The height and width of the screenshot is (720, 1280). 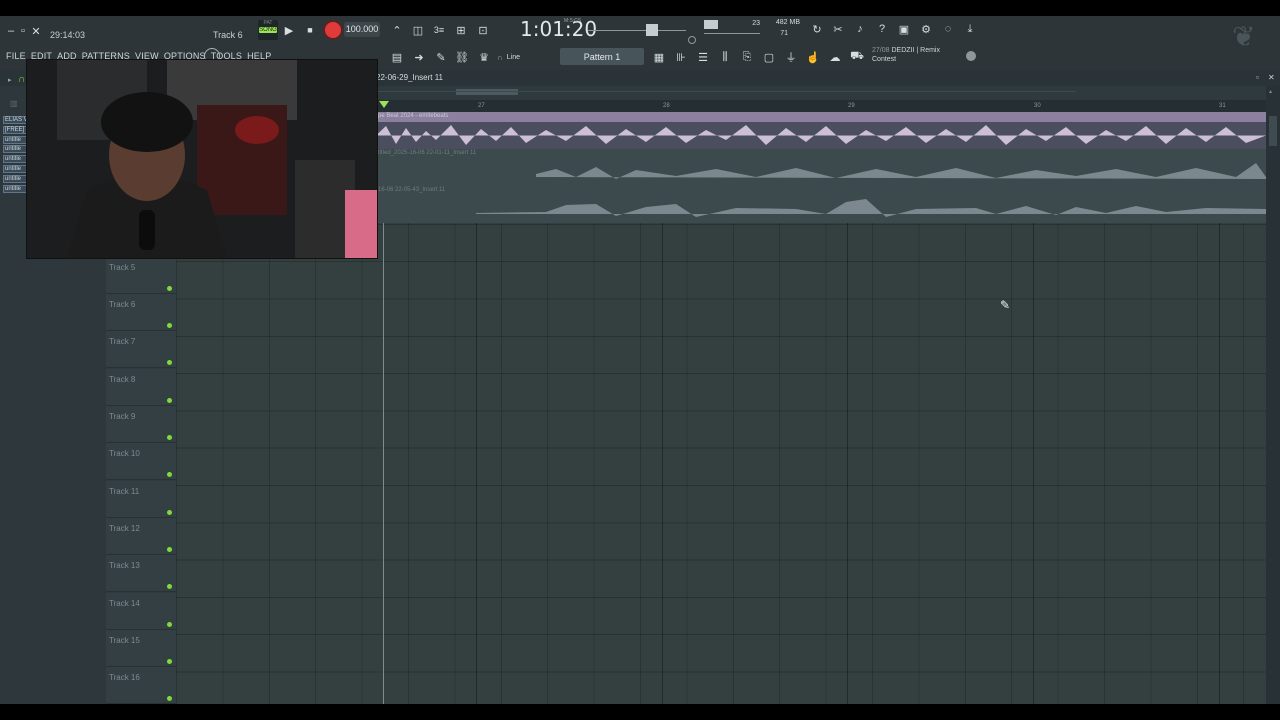 I want to click on stop-icon: ■, so click(x=310, y=30).